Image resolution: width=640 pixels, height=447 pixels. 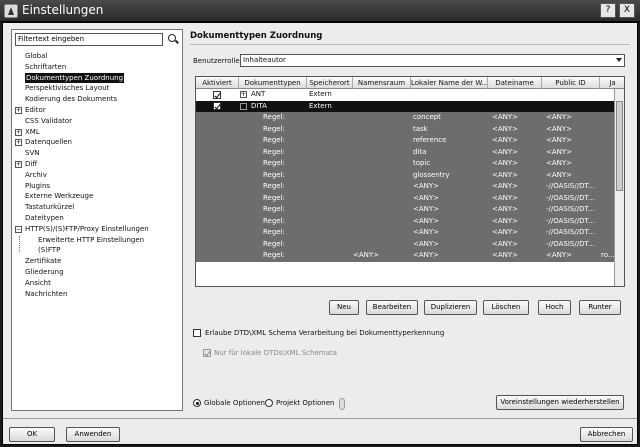 What do you see at coordinates (217, 83) in the screenshot?
I see `column-header: Aktiviert` at bounding box center [217, 83].